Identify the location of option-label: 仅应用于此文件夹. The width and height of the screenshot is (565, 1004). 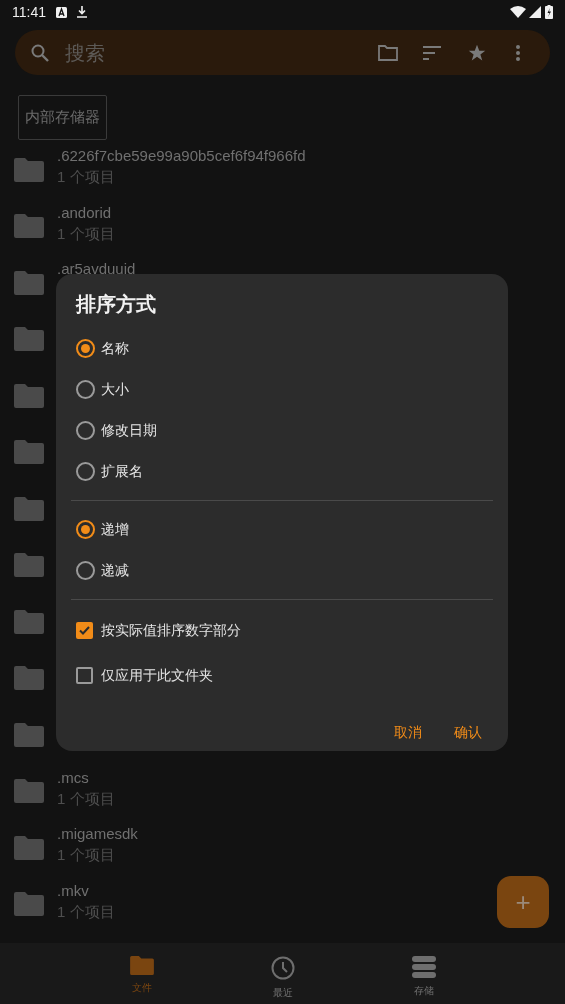
(157, 675).